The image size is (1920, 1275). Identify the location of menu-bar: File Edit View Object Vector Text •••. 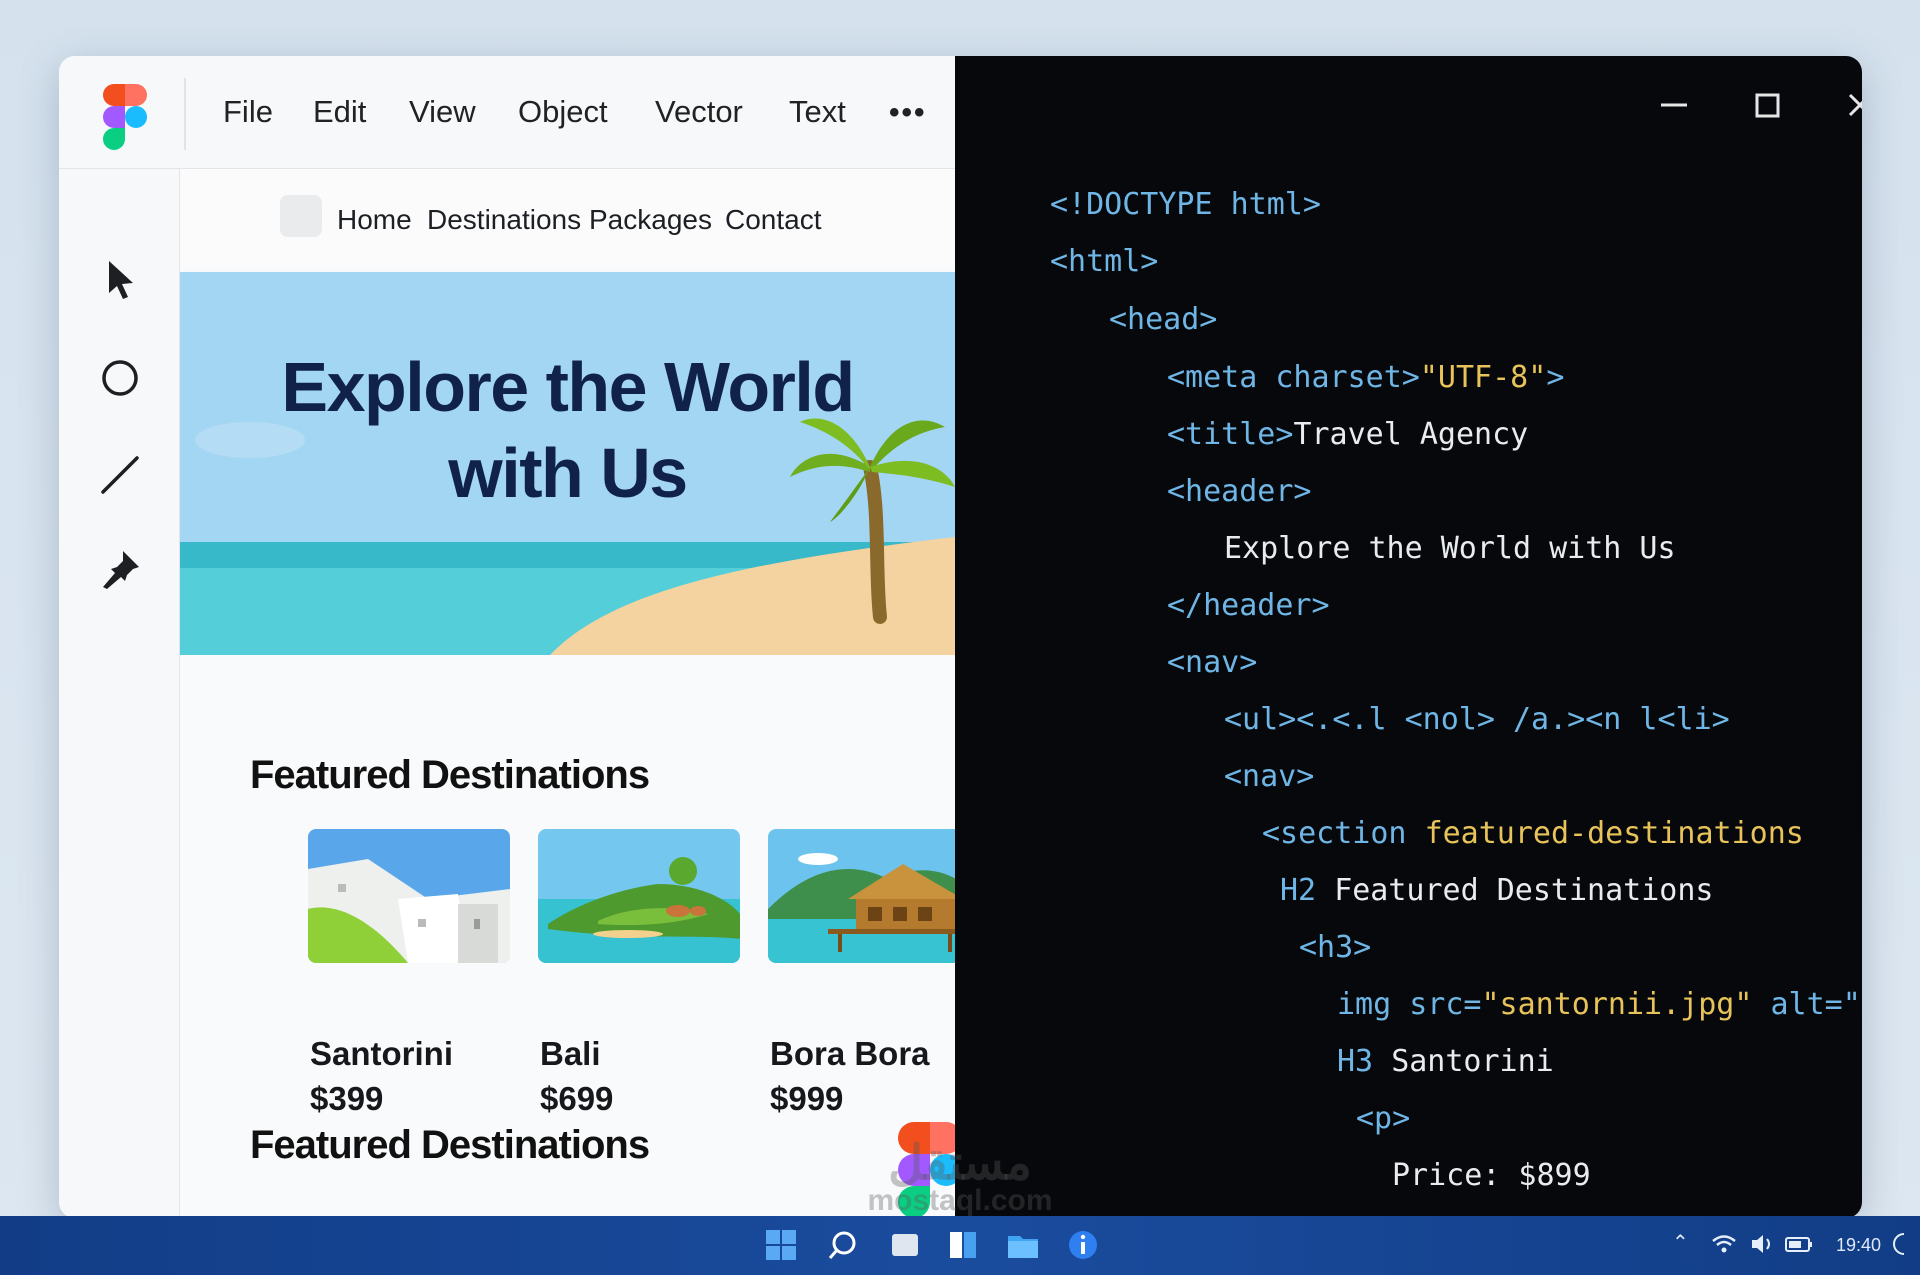
(507, 112).